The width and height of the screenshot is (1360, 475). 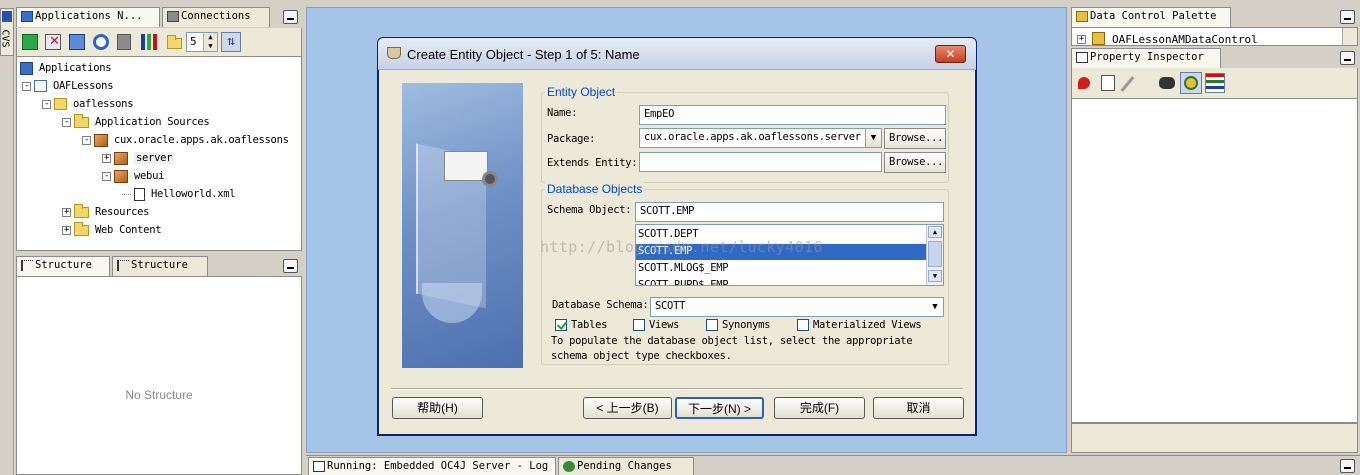 I want to click on finish-button: 完成(F), so click(x=819, y=408).